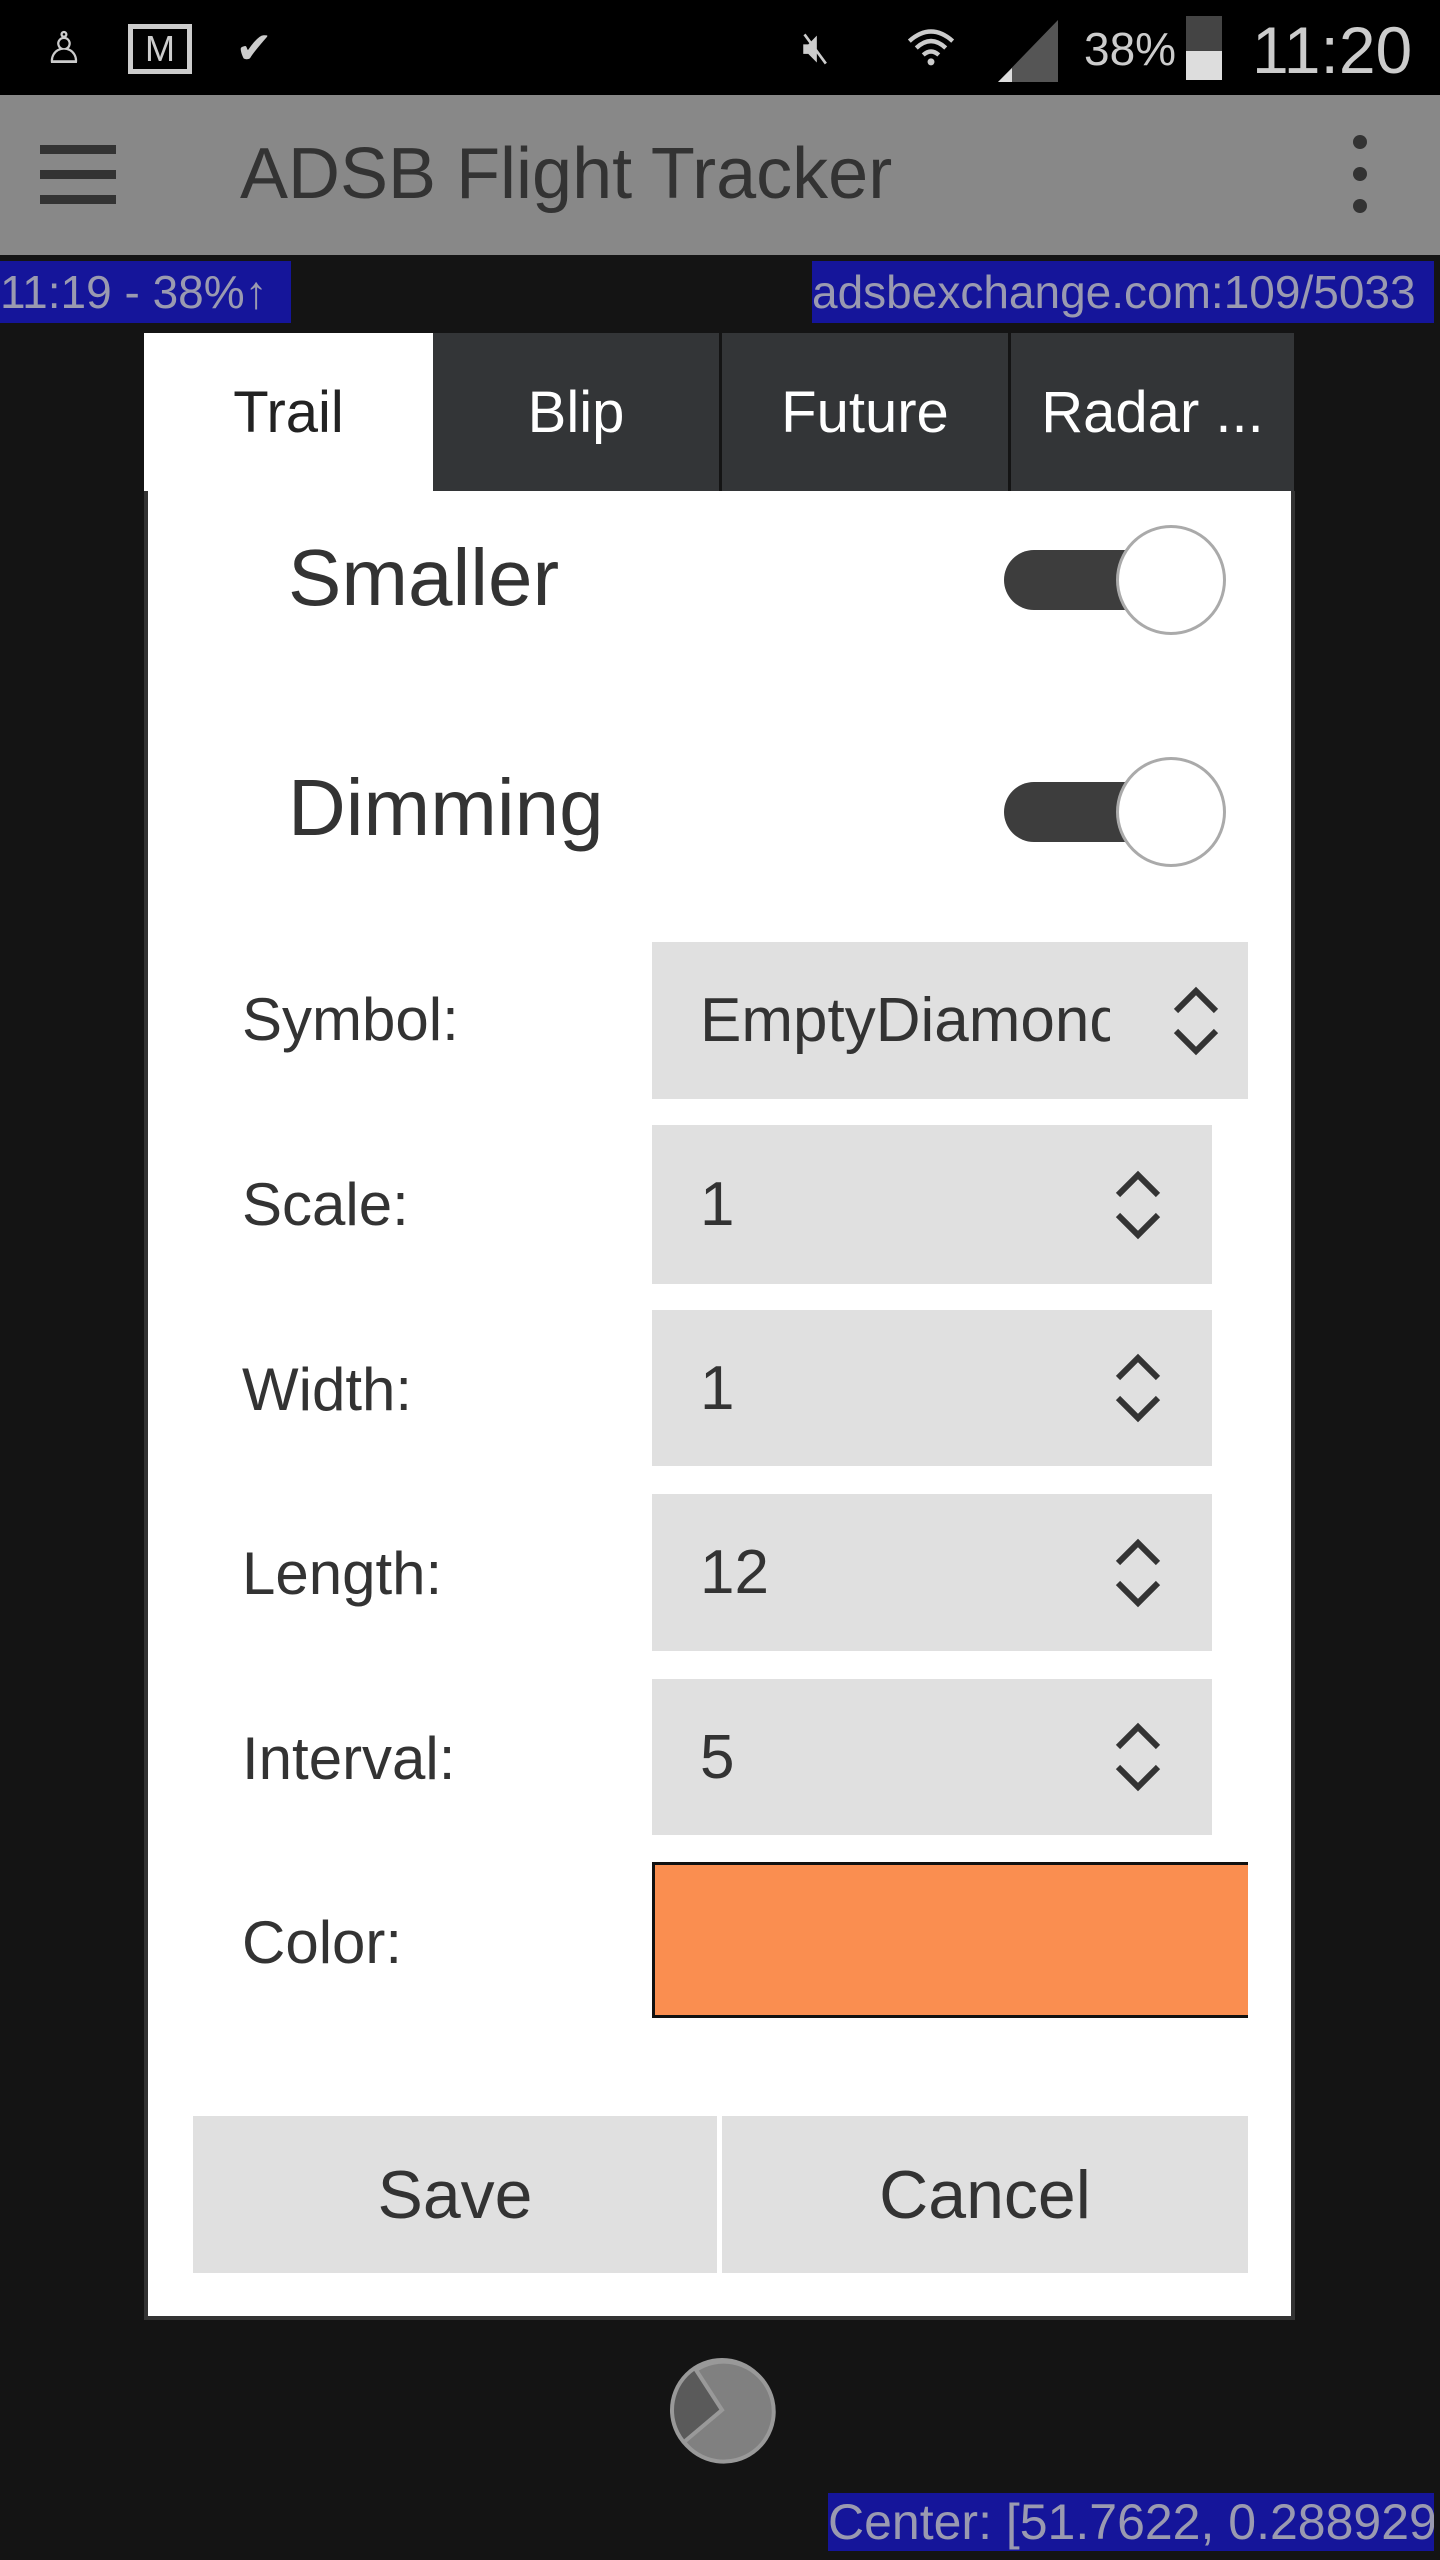 This screenshot has width=1440, height=2560. I want to click on color-label: Color:, so click(322, 1942).